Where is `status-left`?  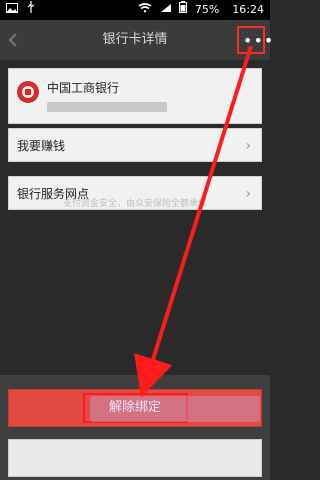
status-left is located at coordinates (23, 10).